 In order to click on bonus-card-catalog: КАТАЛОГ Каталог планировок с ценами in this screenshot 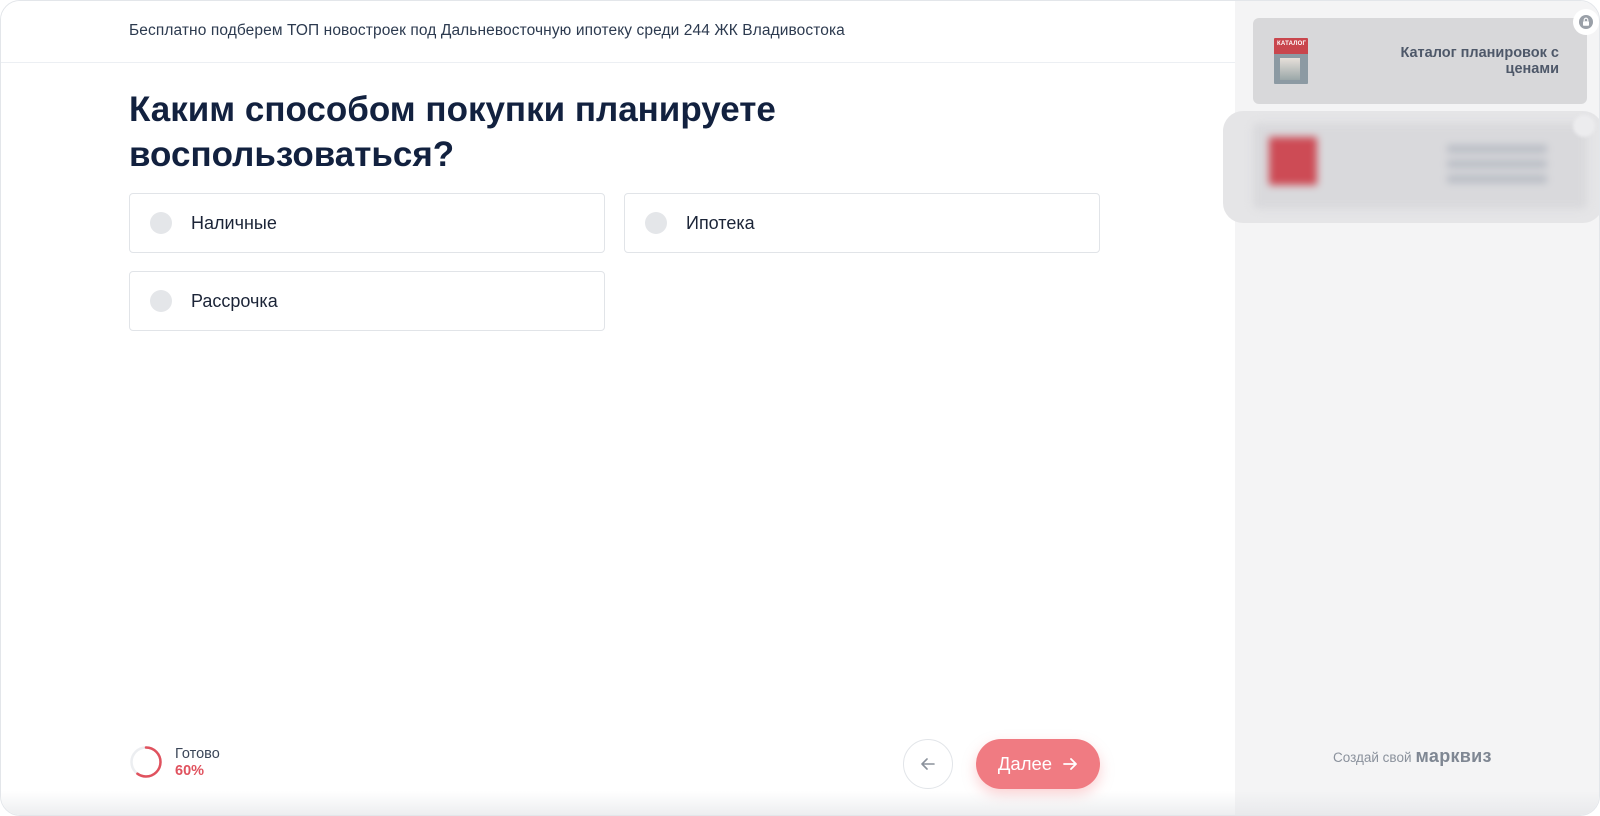, I will do `click(1420, 61)`.